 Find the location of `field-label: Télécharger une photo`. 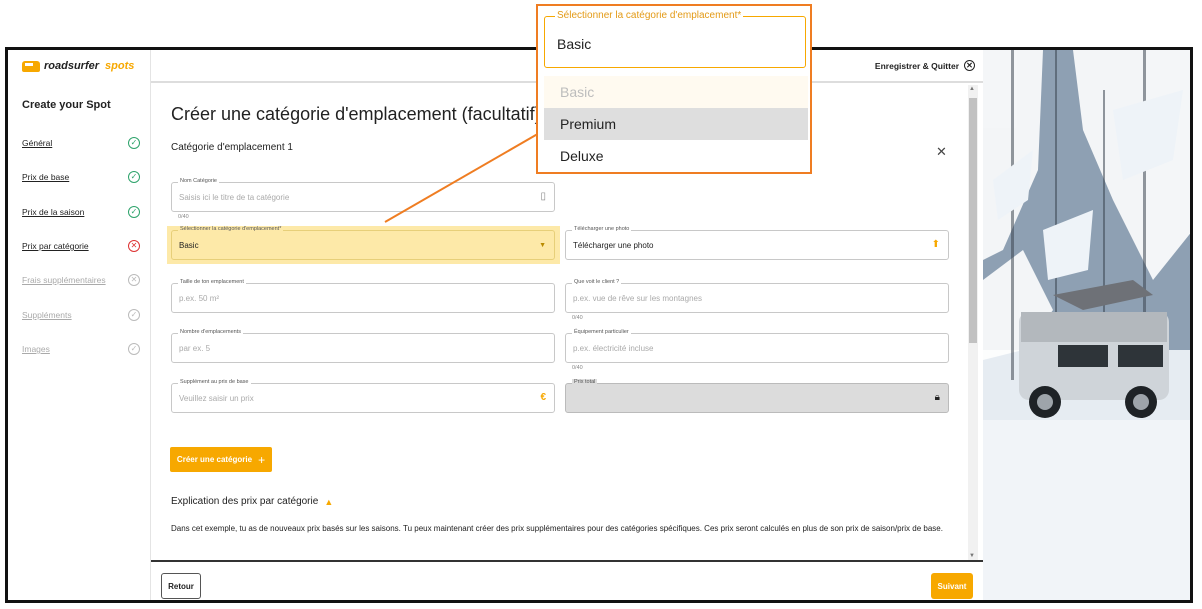

field-label: Télécharger une photo is located at coordinates (602, 229).